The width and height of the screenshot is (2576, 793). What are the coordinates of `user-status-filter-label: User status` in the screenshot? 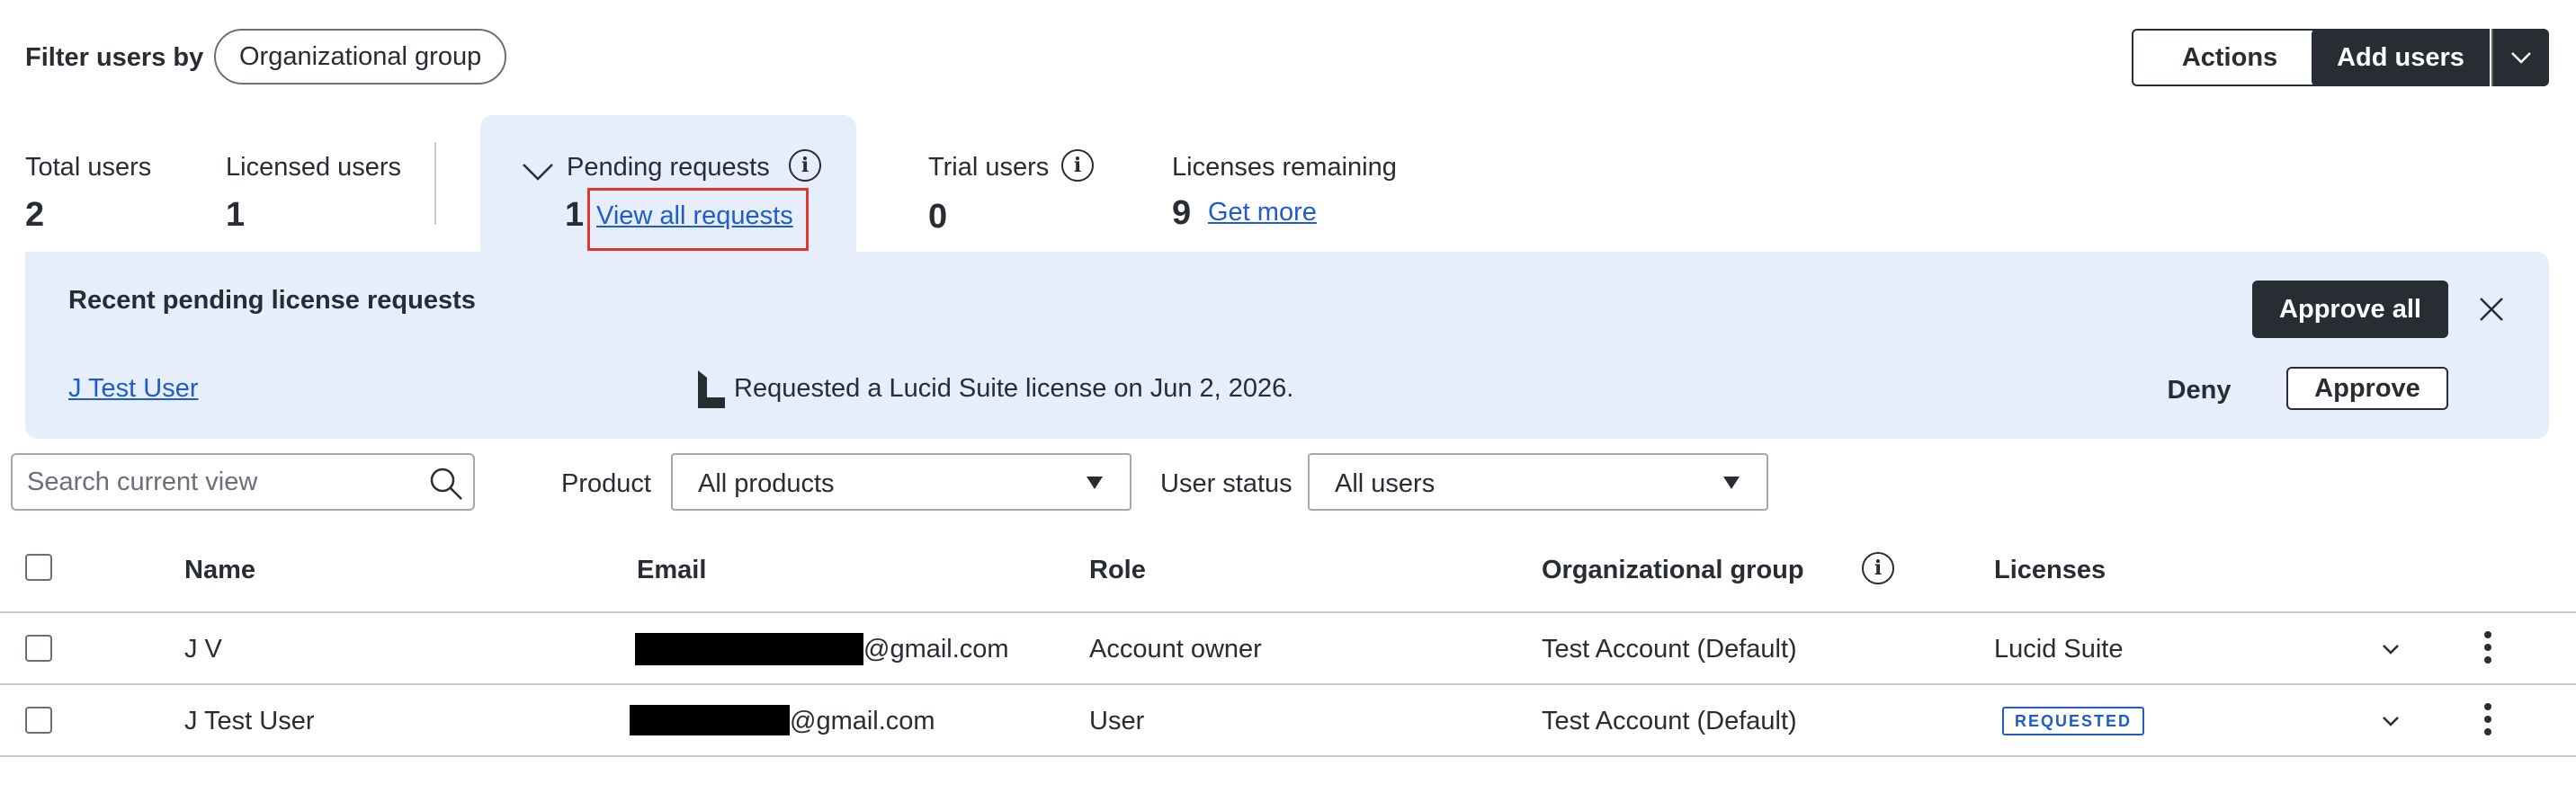 It's located at (1226, 483).